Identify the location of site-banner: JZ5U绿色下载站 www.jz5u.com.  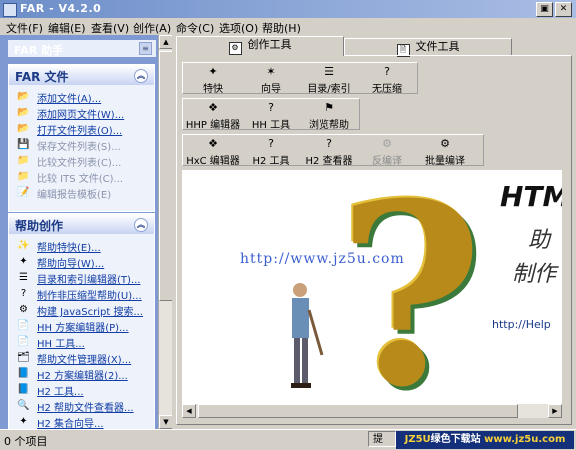
(485, 440).